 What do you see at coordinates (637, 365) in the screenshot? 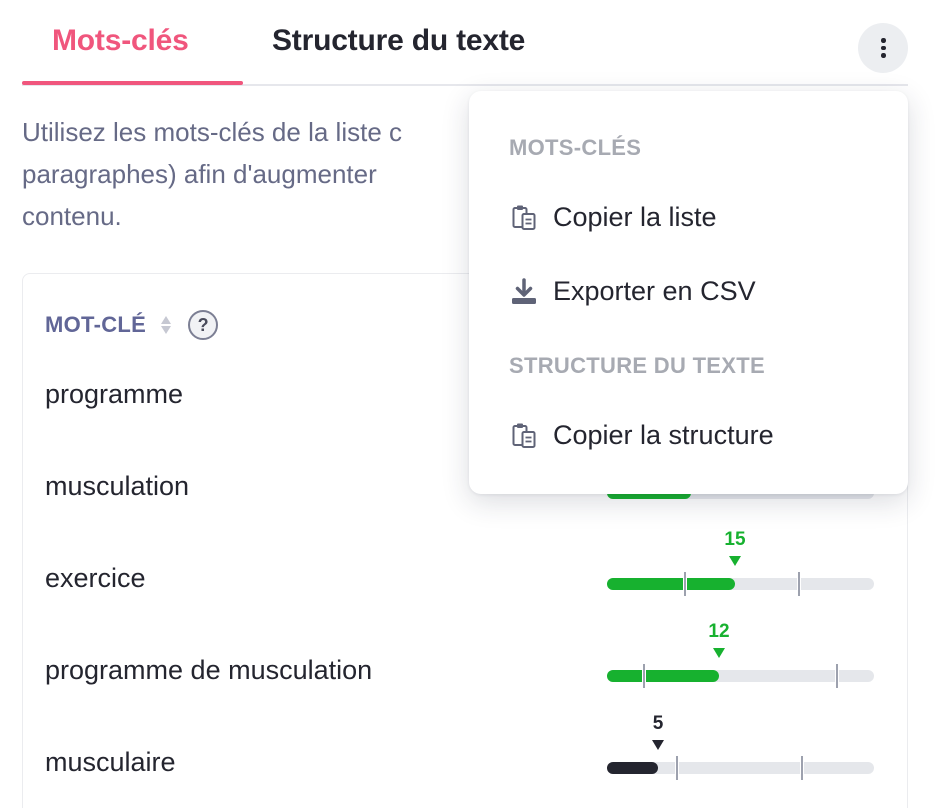
I see `menu-section-text-structure: STRUCTURE DU TEXTE` at bounding box center [637, 365].